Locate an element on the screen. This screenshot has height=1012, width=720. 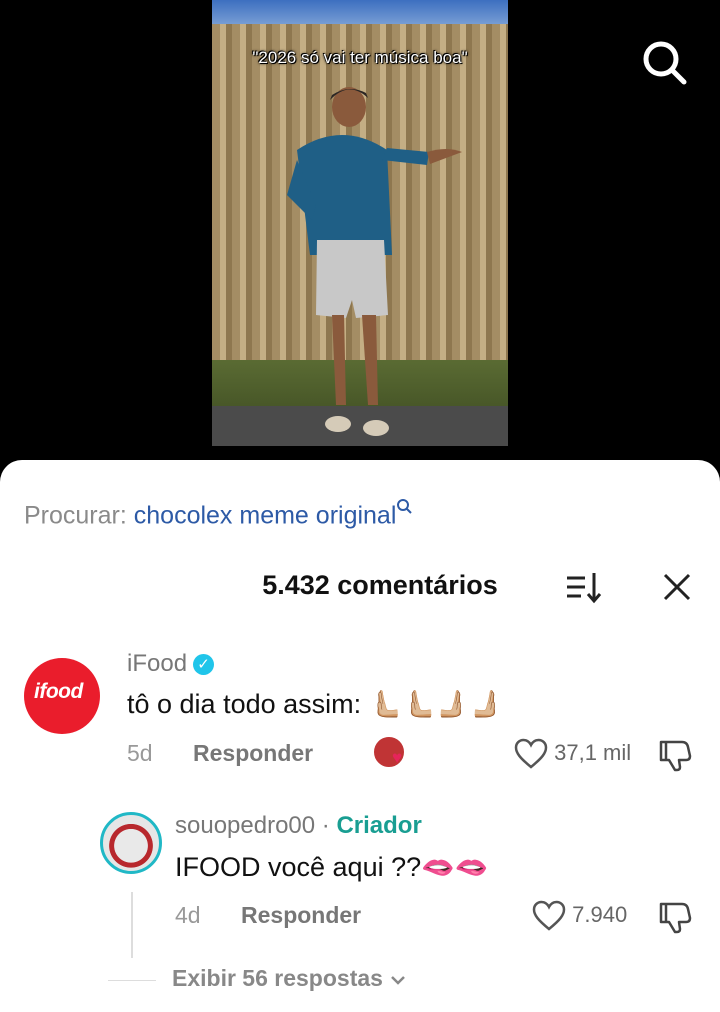
comment-age: 5d is located at coordinates (140, 753).